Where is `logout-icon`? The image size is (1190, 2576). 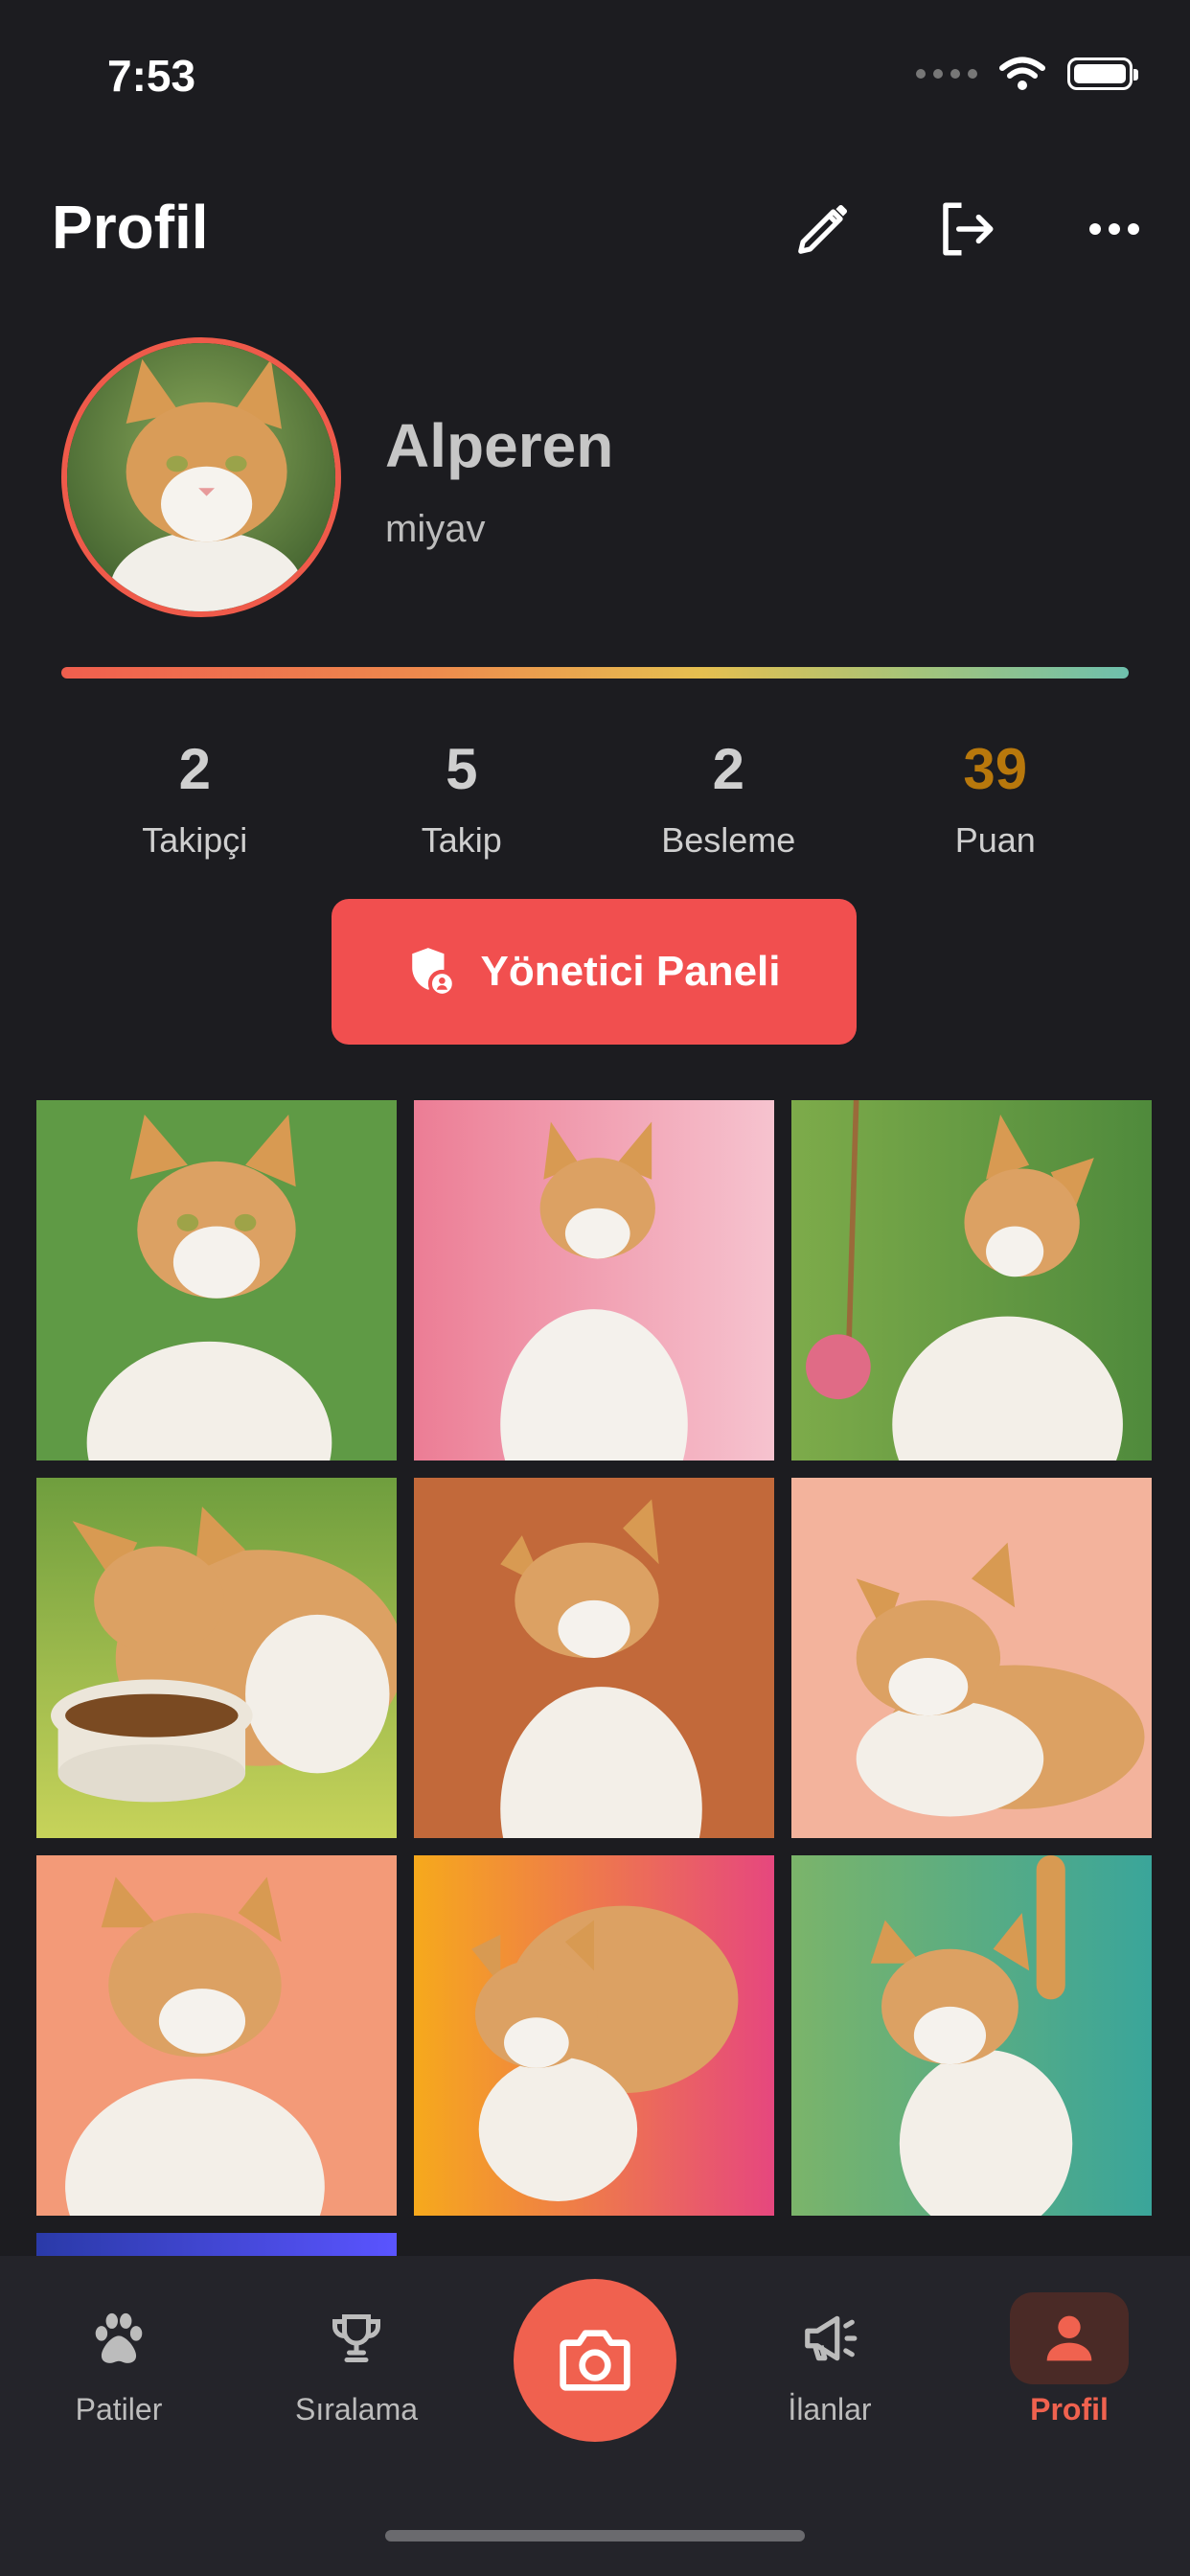
logout-icon is located at coordinates (968, 229).